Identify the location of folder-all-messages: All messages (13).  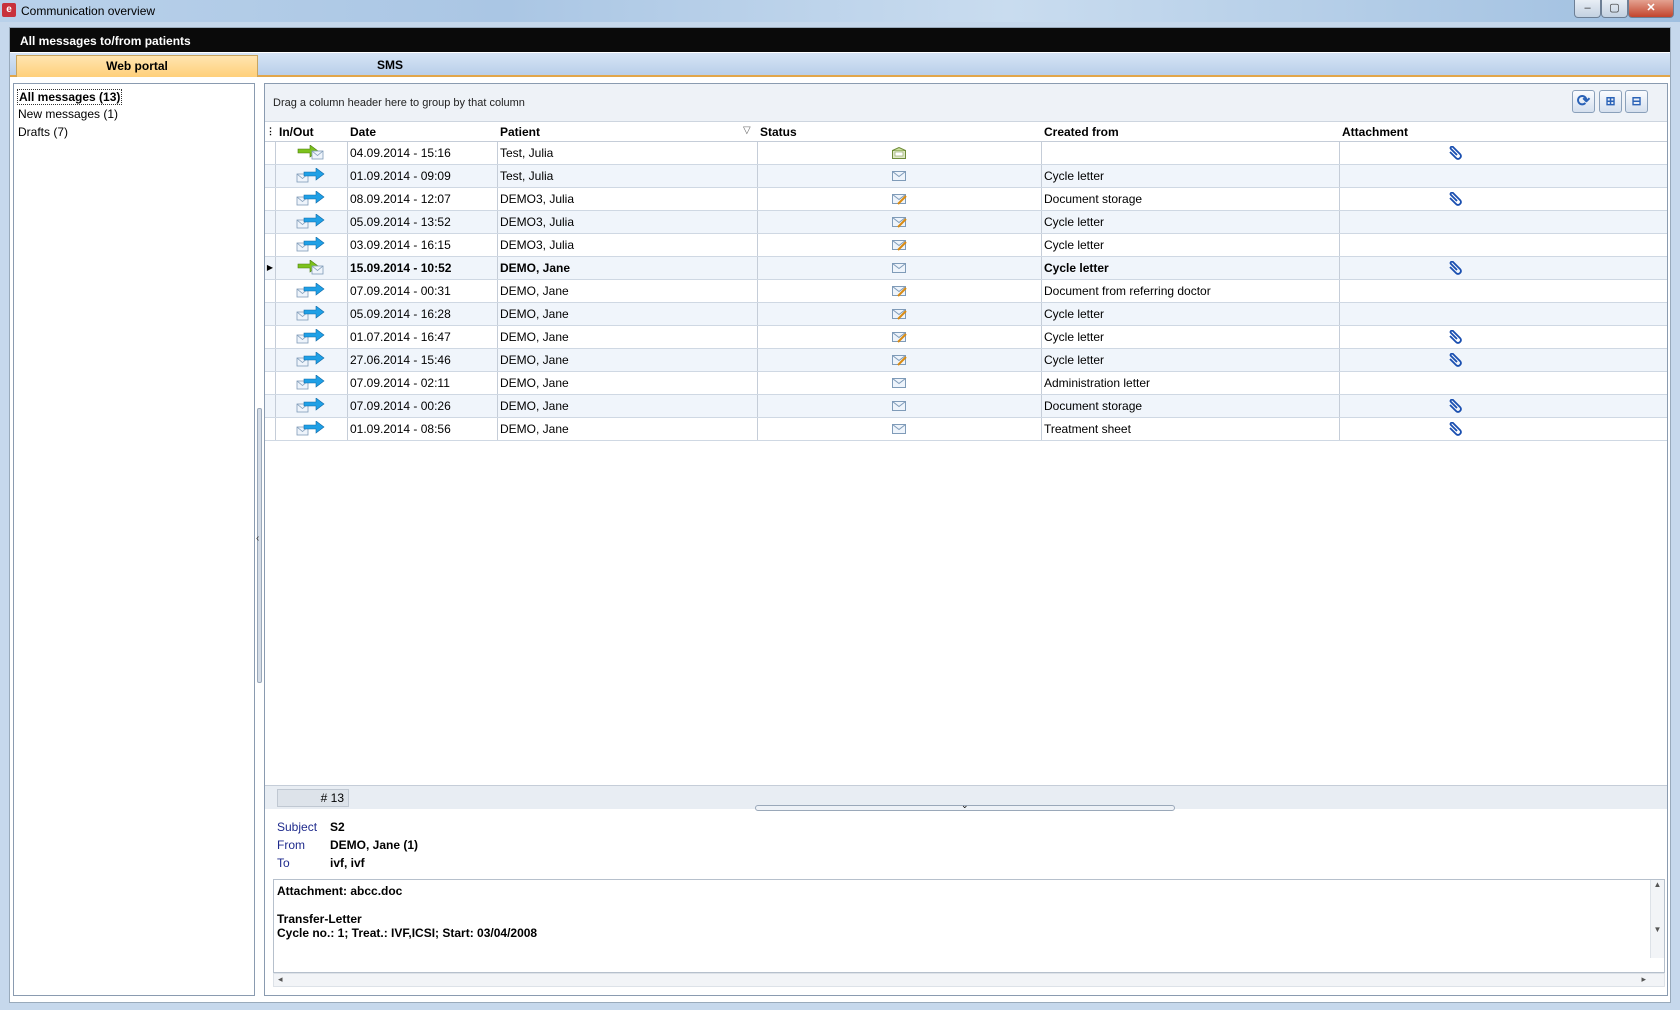
(70, 97).